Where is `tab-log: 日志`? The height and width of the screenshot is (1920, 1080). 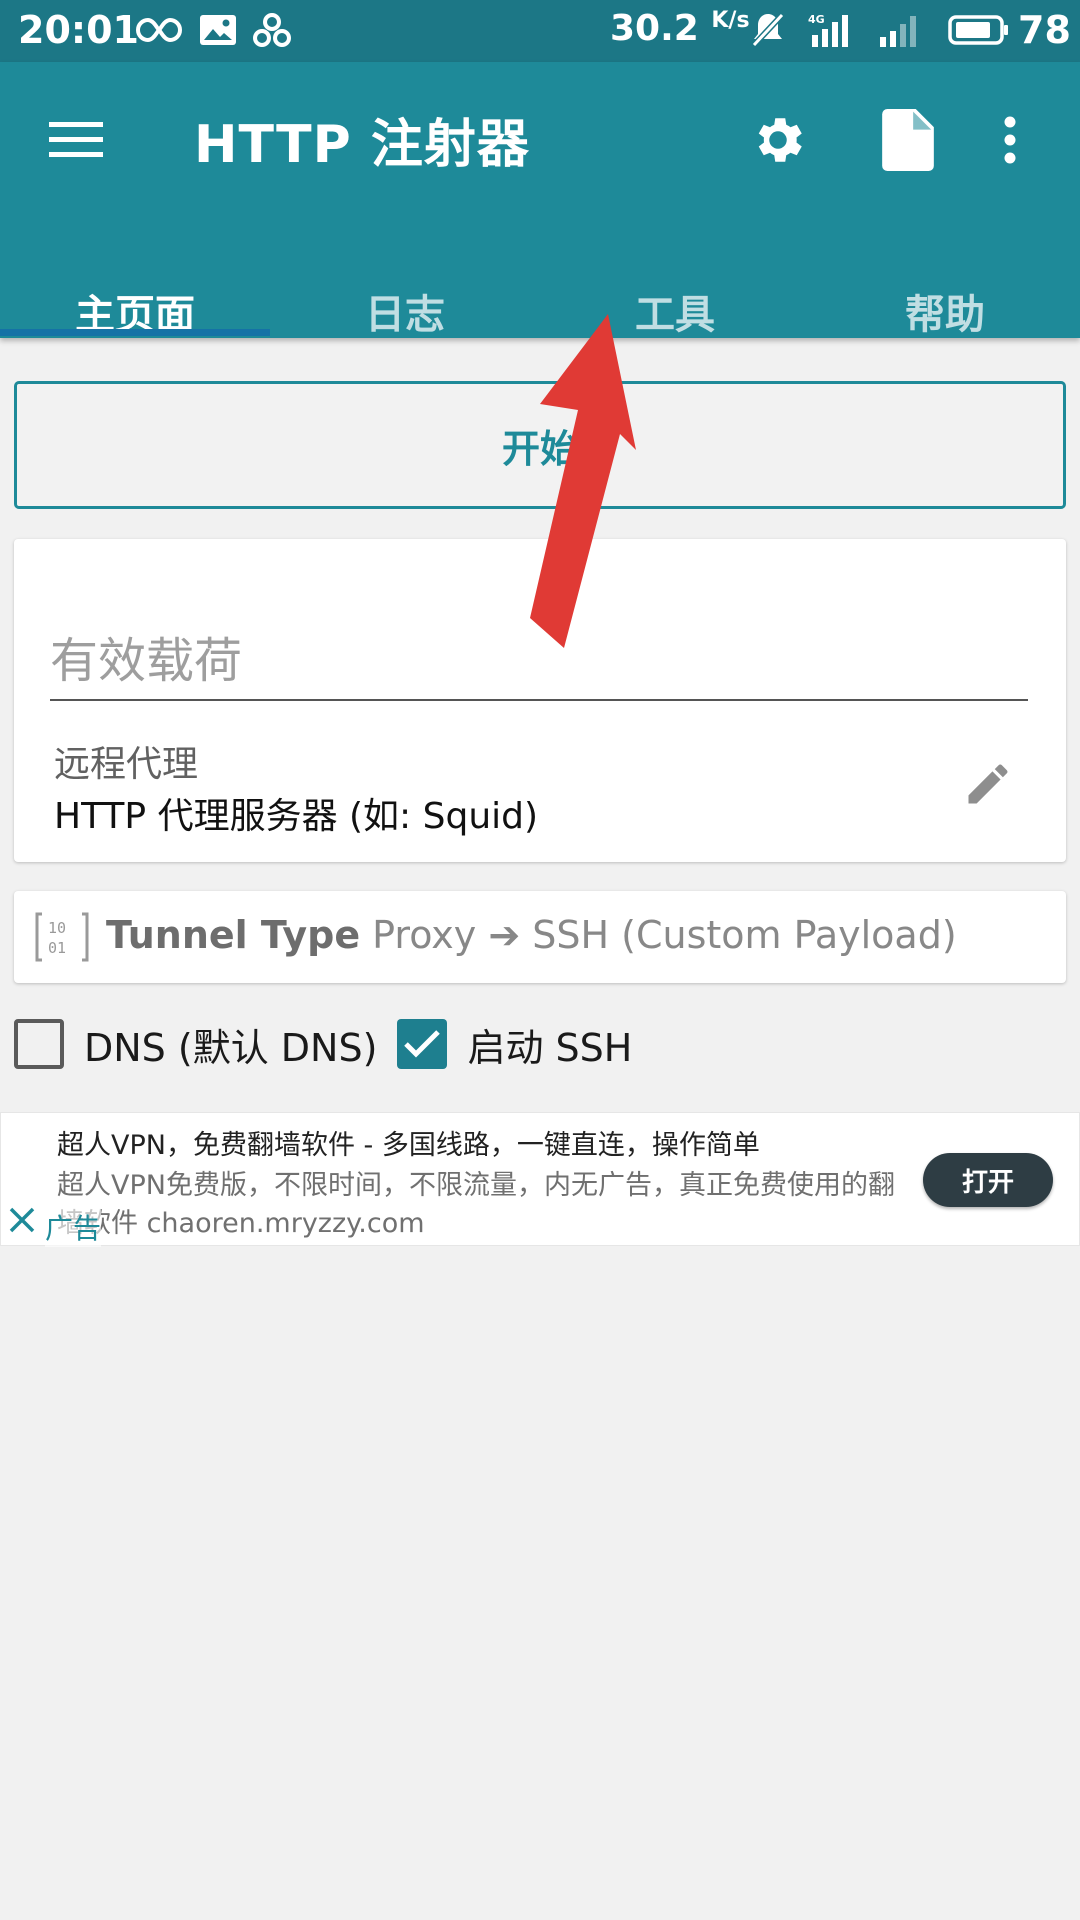 tab-log: 日志 is located at coordinates (405, 282).